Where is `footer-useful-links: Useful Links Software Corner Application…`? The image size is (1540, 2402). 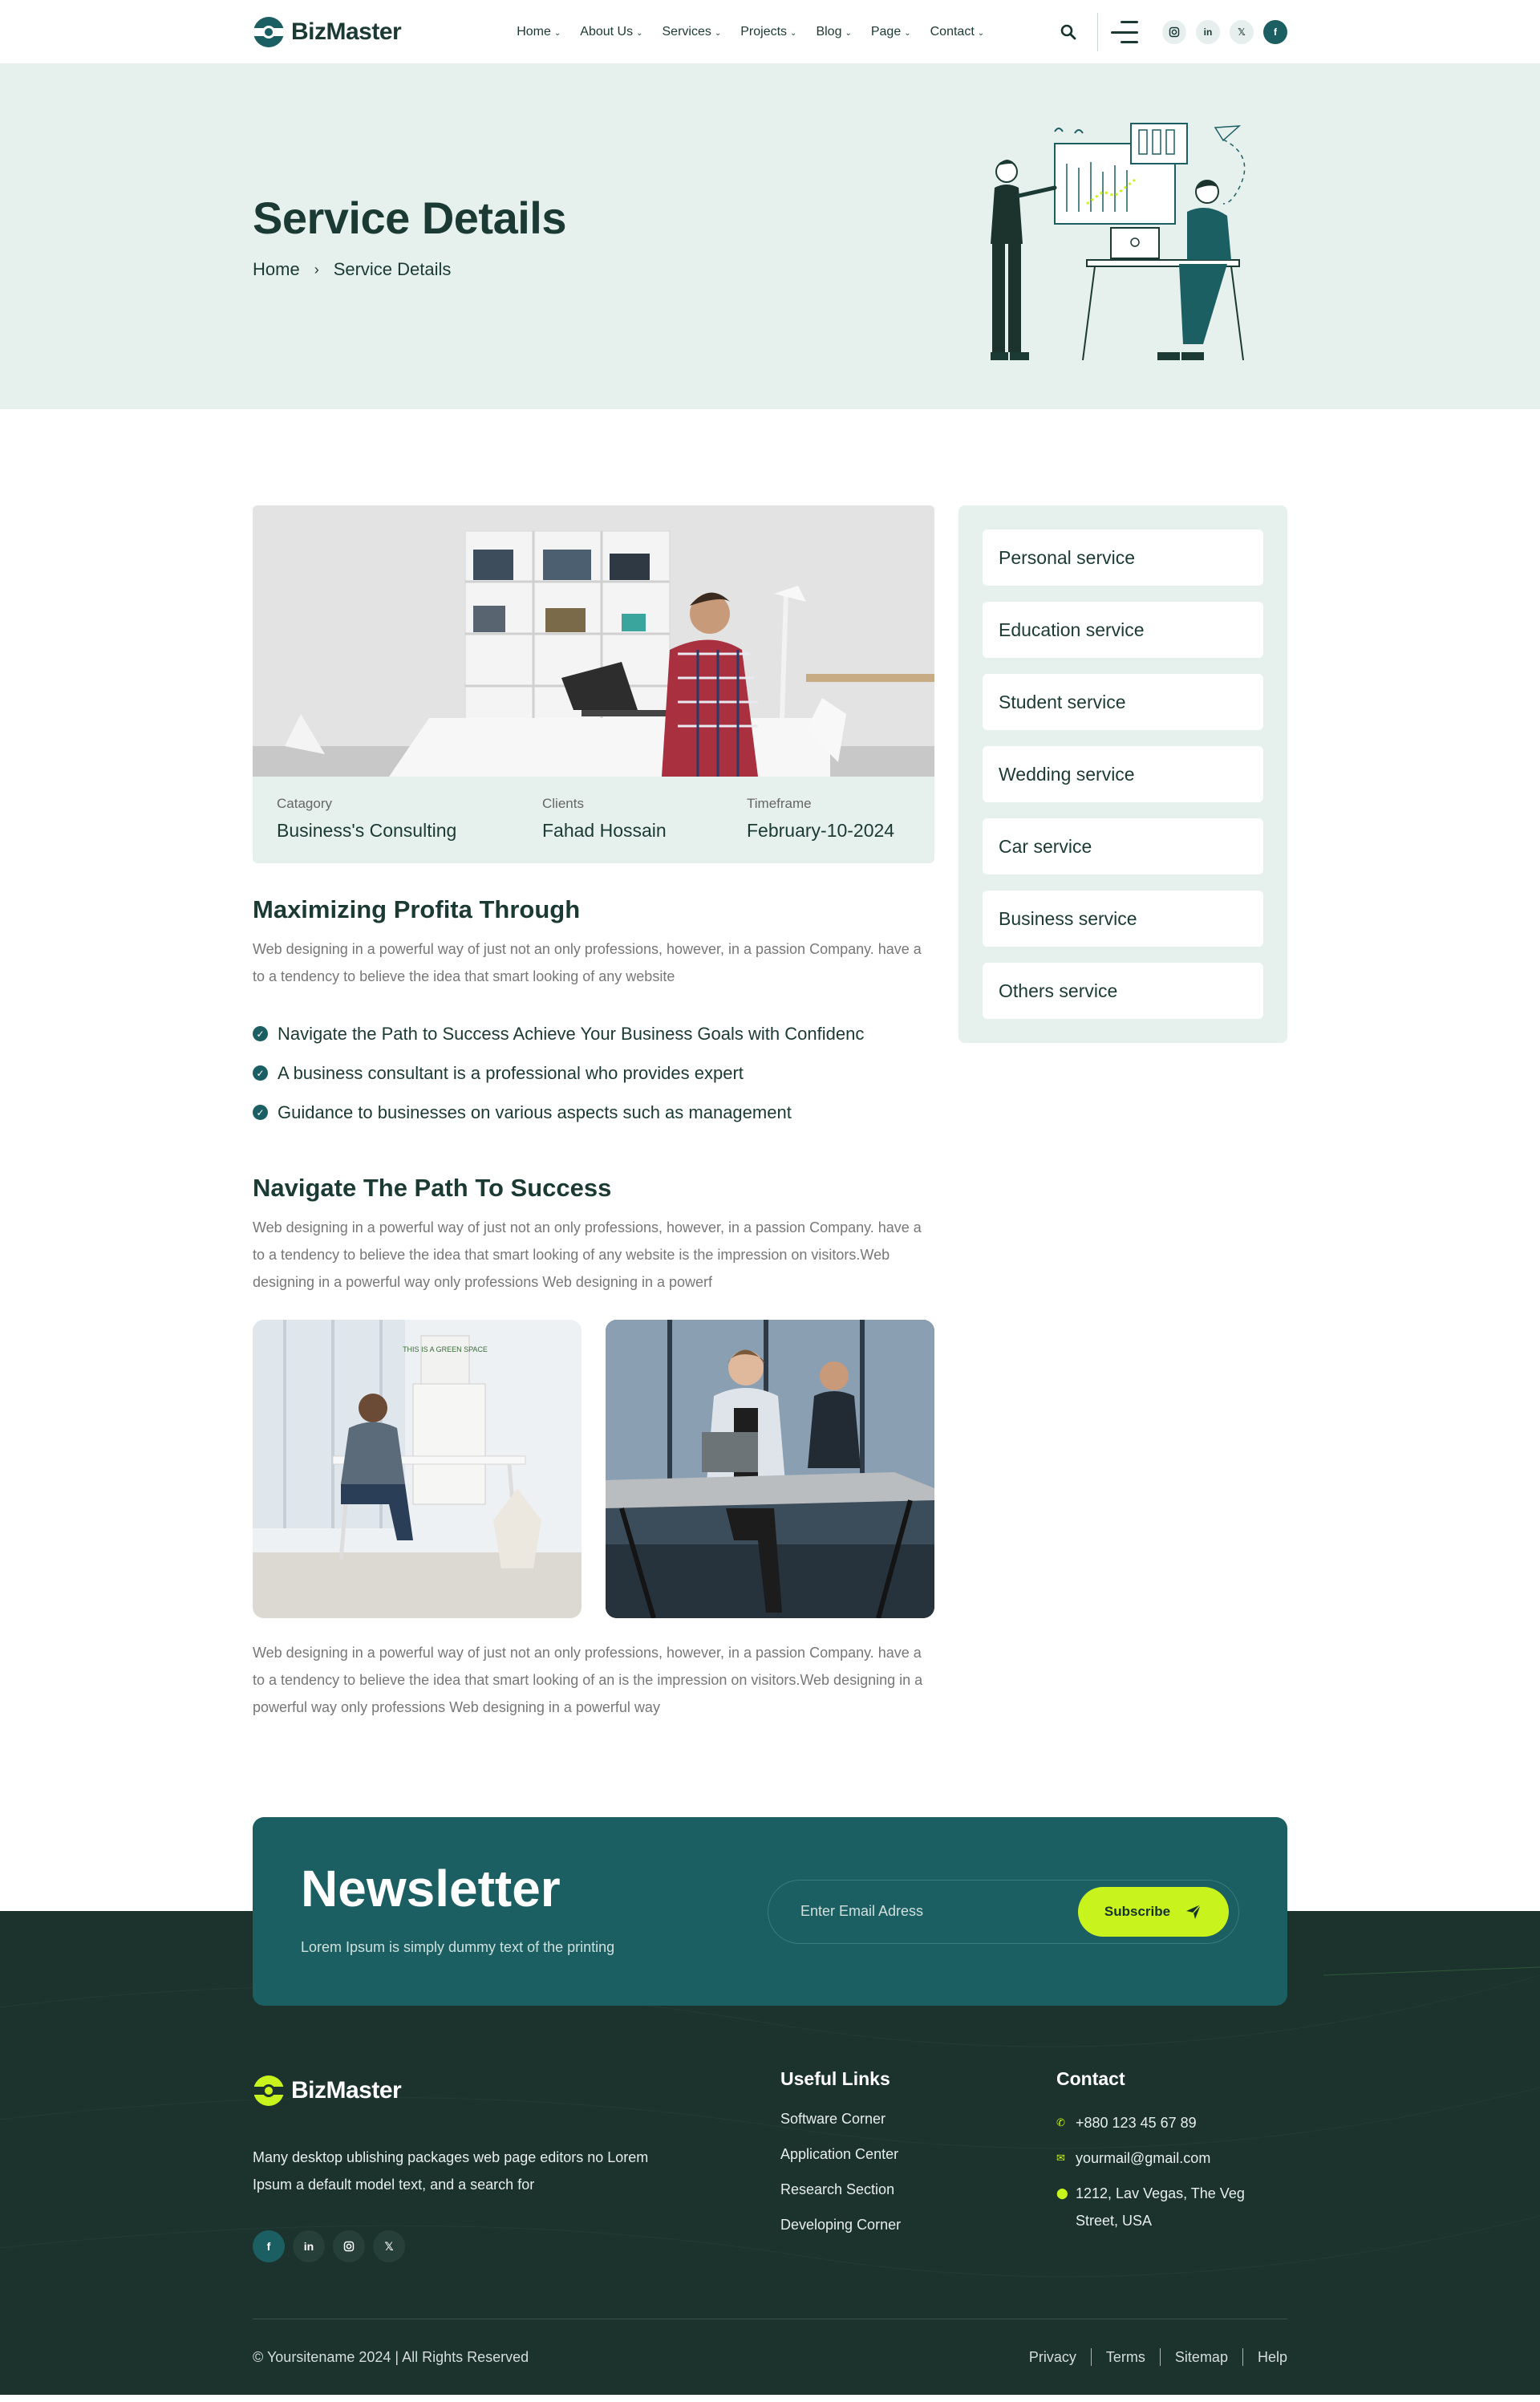 footer-useful-links: Useful Links Software Corner Application… is located at coordinates (840, 2159).